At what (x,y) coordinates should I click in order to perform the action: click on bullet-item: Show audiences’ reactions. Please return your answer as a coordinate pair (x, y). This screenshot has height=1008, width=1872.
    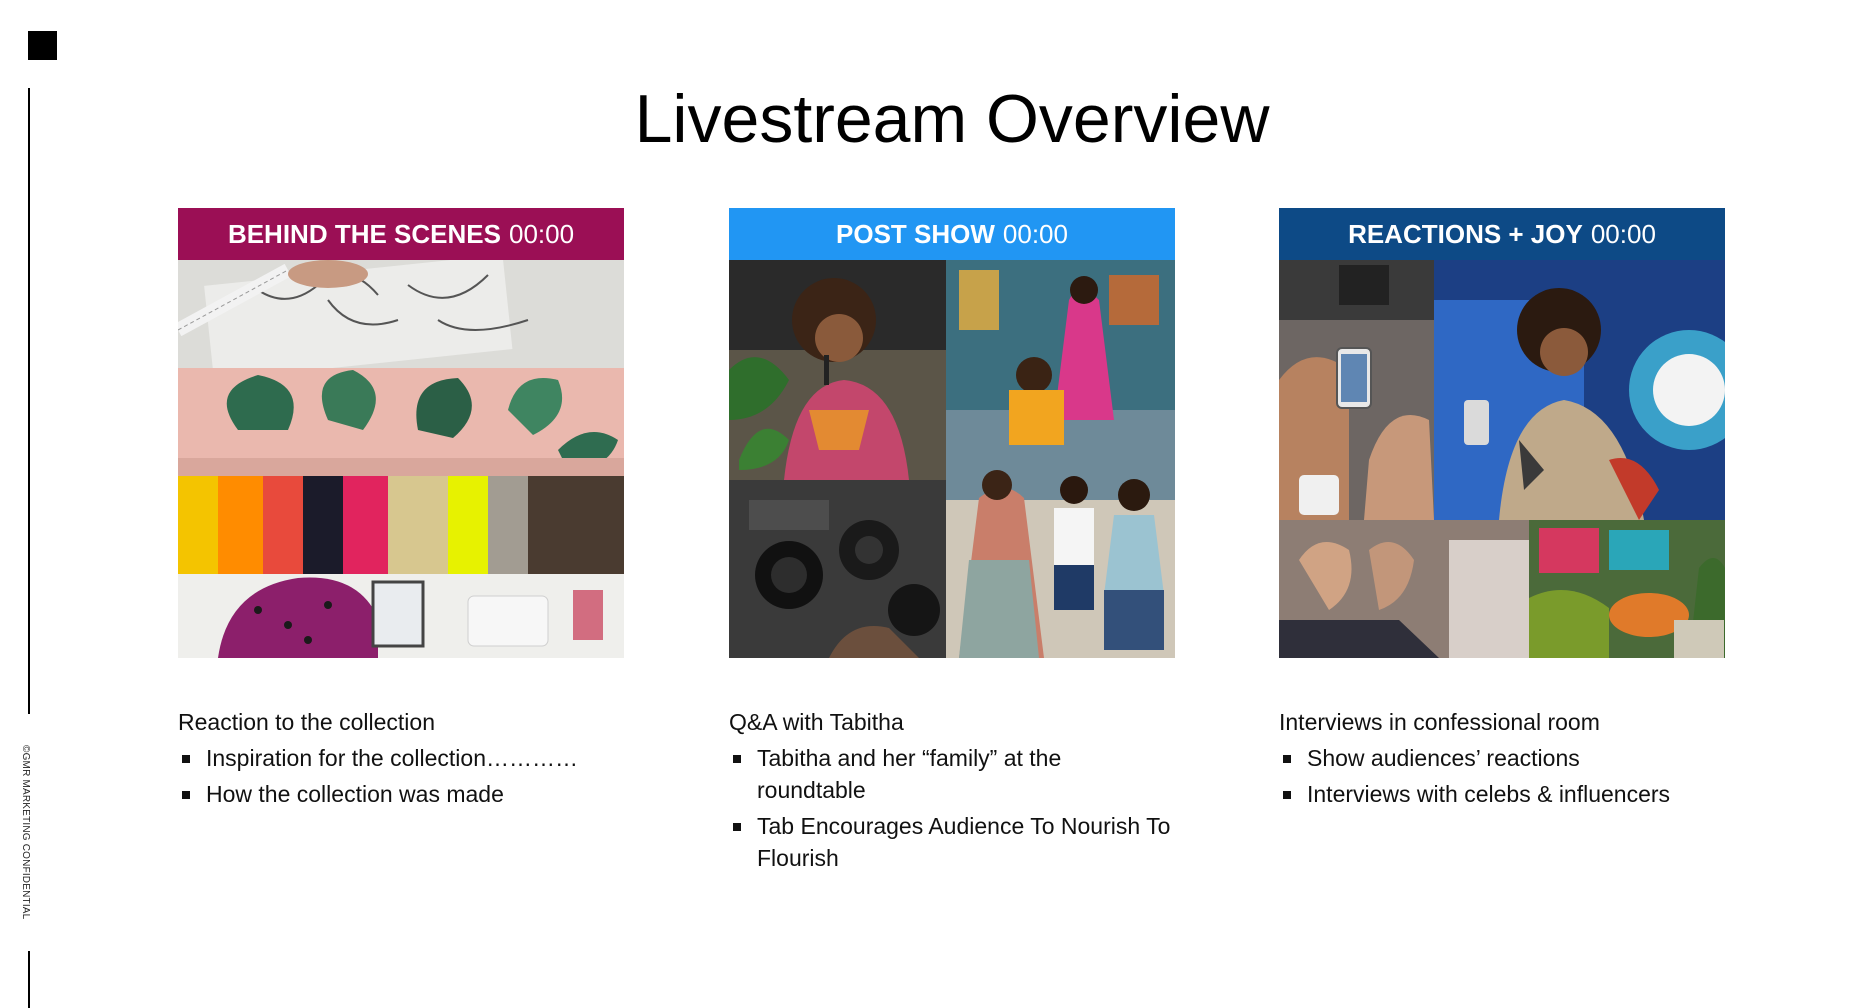
    Looking at the image, I should click on (1514, 758).